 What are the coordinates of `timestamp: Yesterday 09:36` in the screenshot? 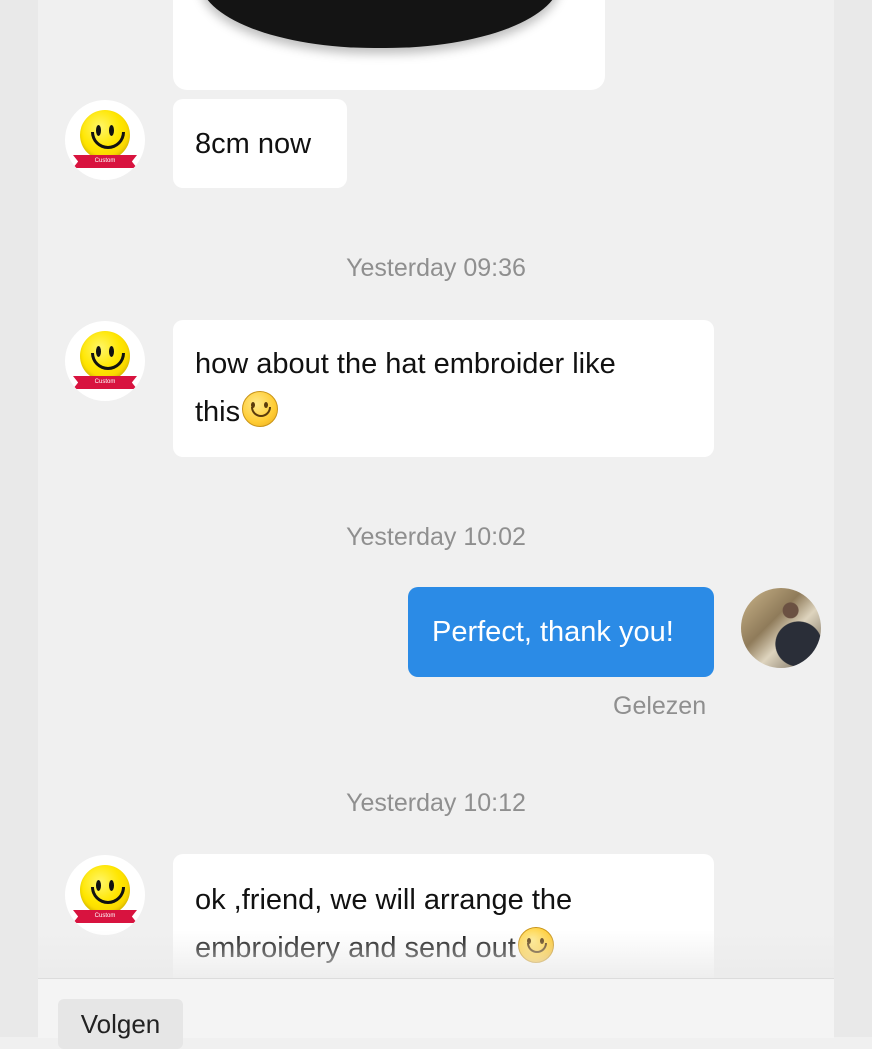 It's located at (436, 268).